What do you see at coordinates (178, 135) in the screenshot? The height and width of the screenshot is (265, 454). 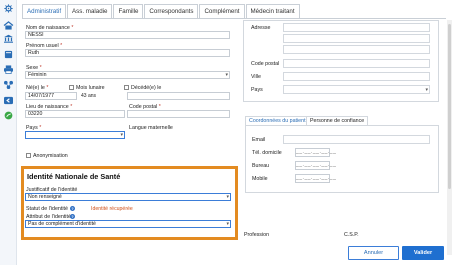 I see `langue-maternelle-field` at bounding box center [178, 135].